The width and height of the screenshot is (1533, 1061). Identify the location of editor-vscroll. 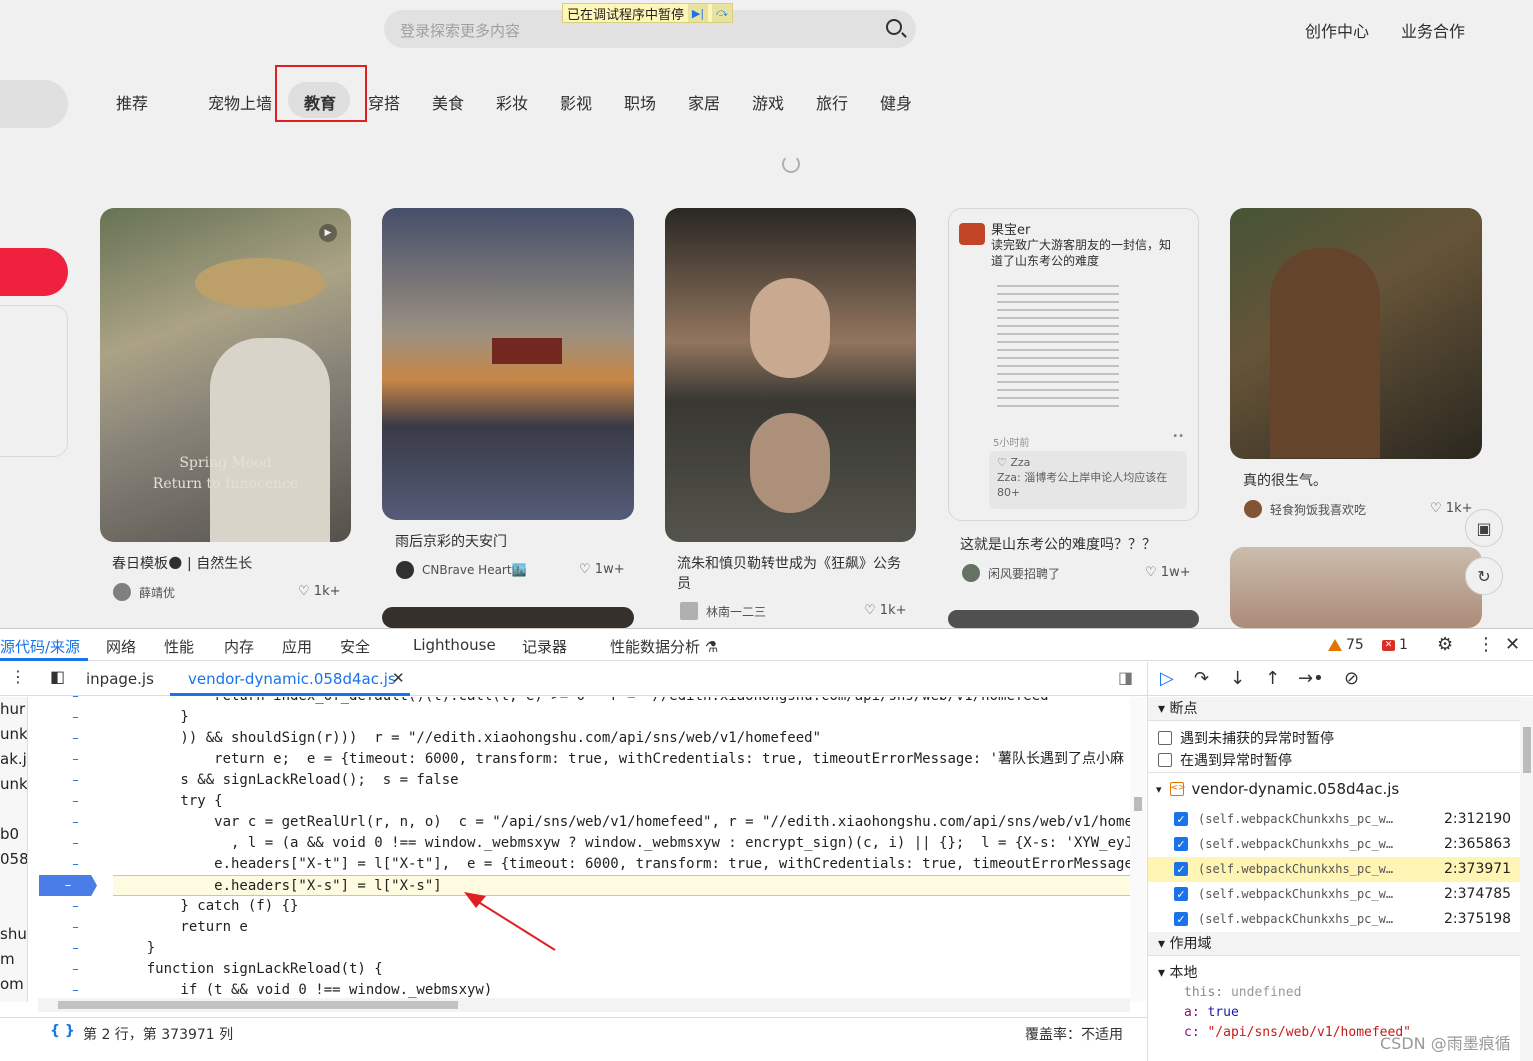
(1138, 849).